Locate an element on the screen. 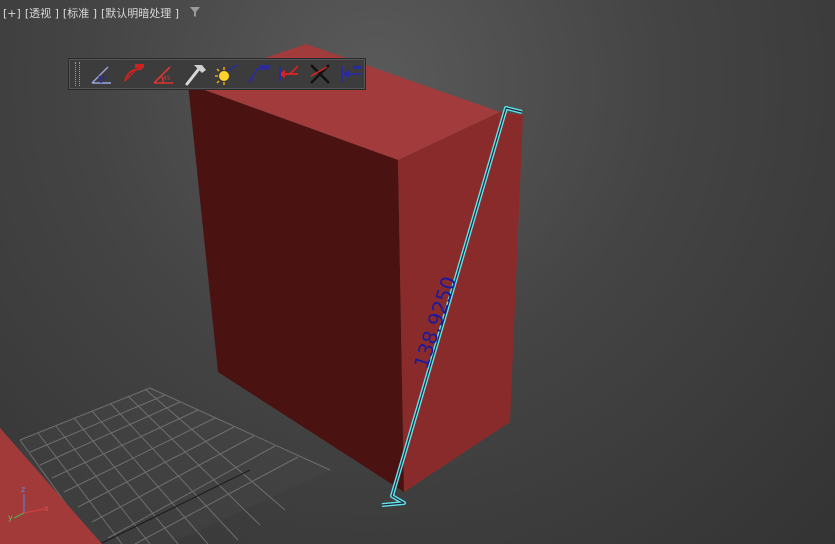 This screenshot has width=835, height=544. dimension-toolbar: 45 45 is located at coordinates (217, 74).